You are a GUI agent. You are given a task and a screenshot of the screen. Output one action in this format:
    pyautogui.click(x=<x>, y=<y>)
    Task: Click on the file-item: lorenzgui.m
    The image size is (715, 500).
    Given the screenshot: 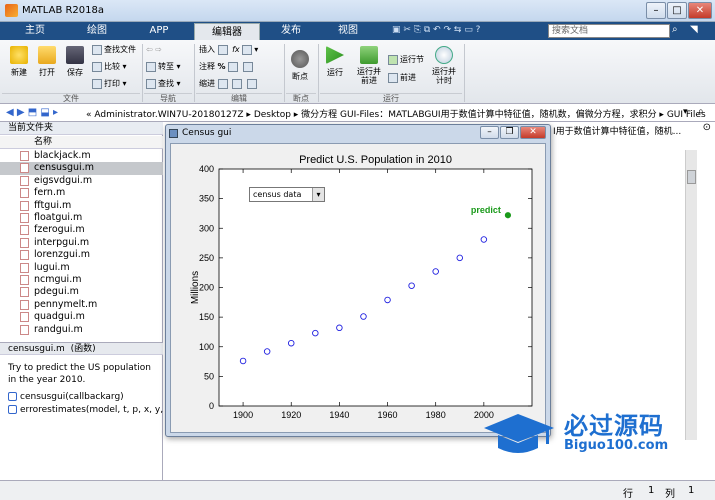 What is the action you would take?
    pyautogui.click(x=81, y=255)
    